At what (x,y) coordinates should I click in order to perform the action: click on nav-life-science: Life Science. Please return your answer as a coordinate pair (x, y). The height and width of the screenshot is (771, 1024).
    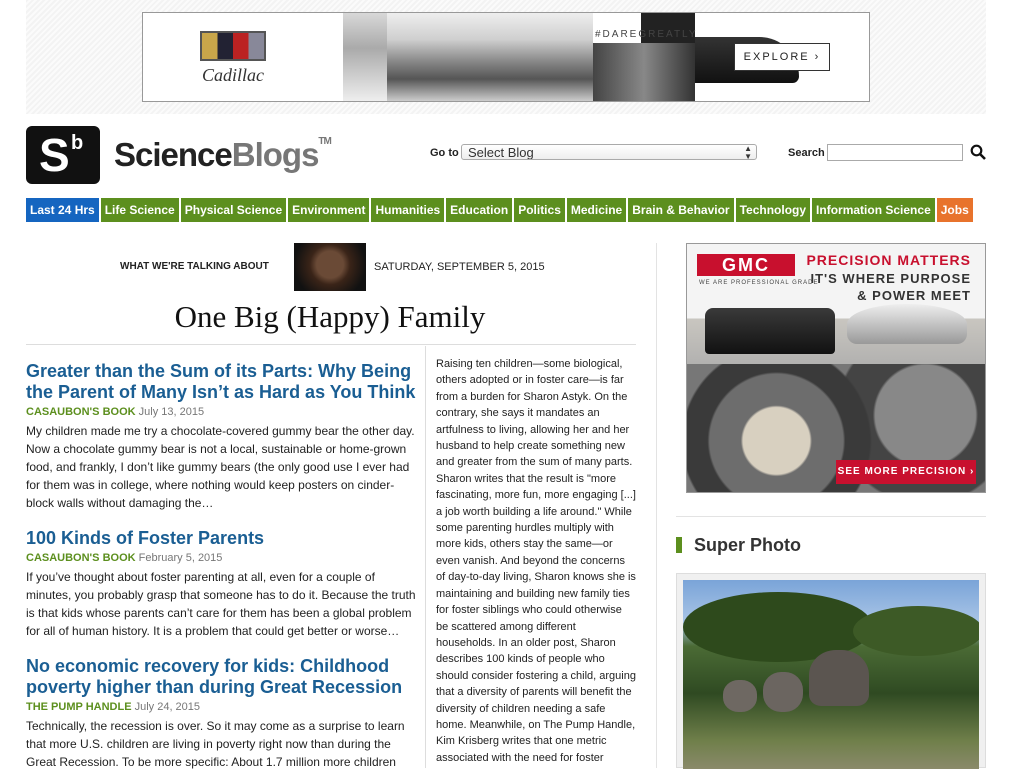
    Looking at the image, I should click on (139, 210).